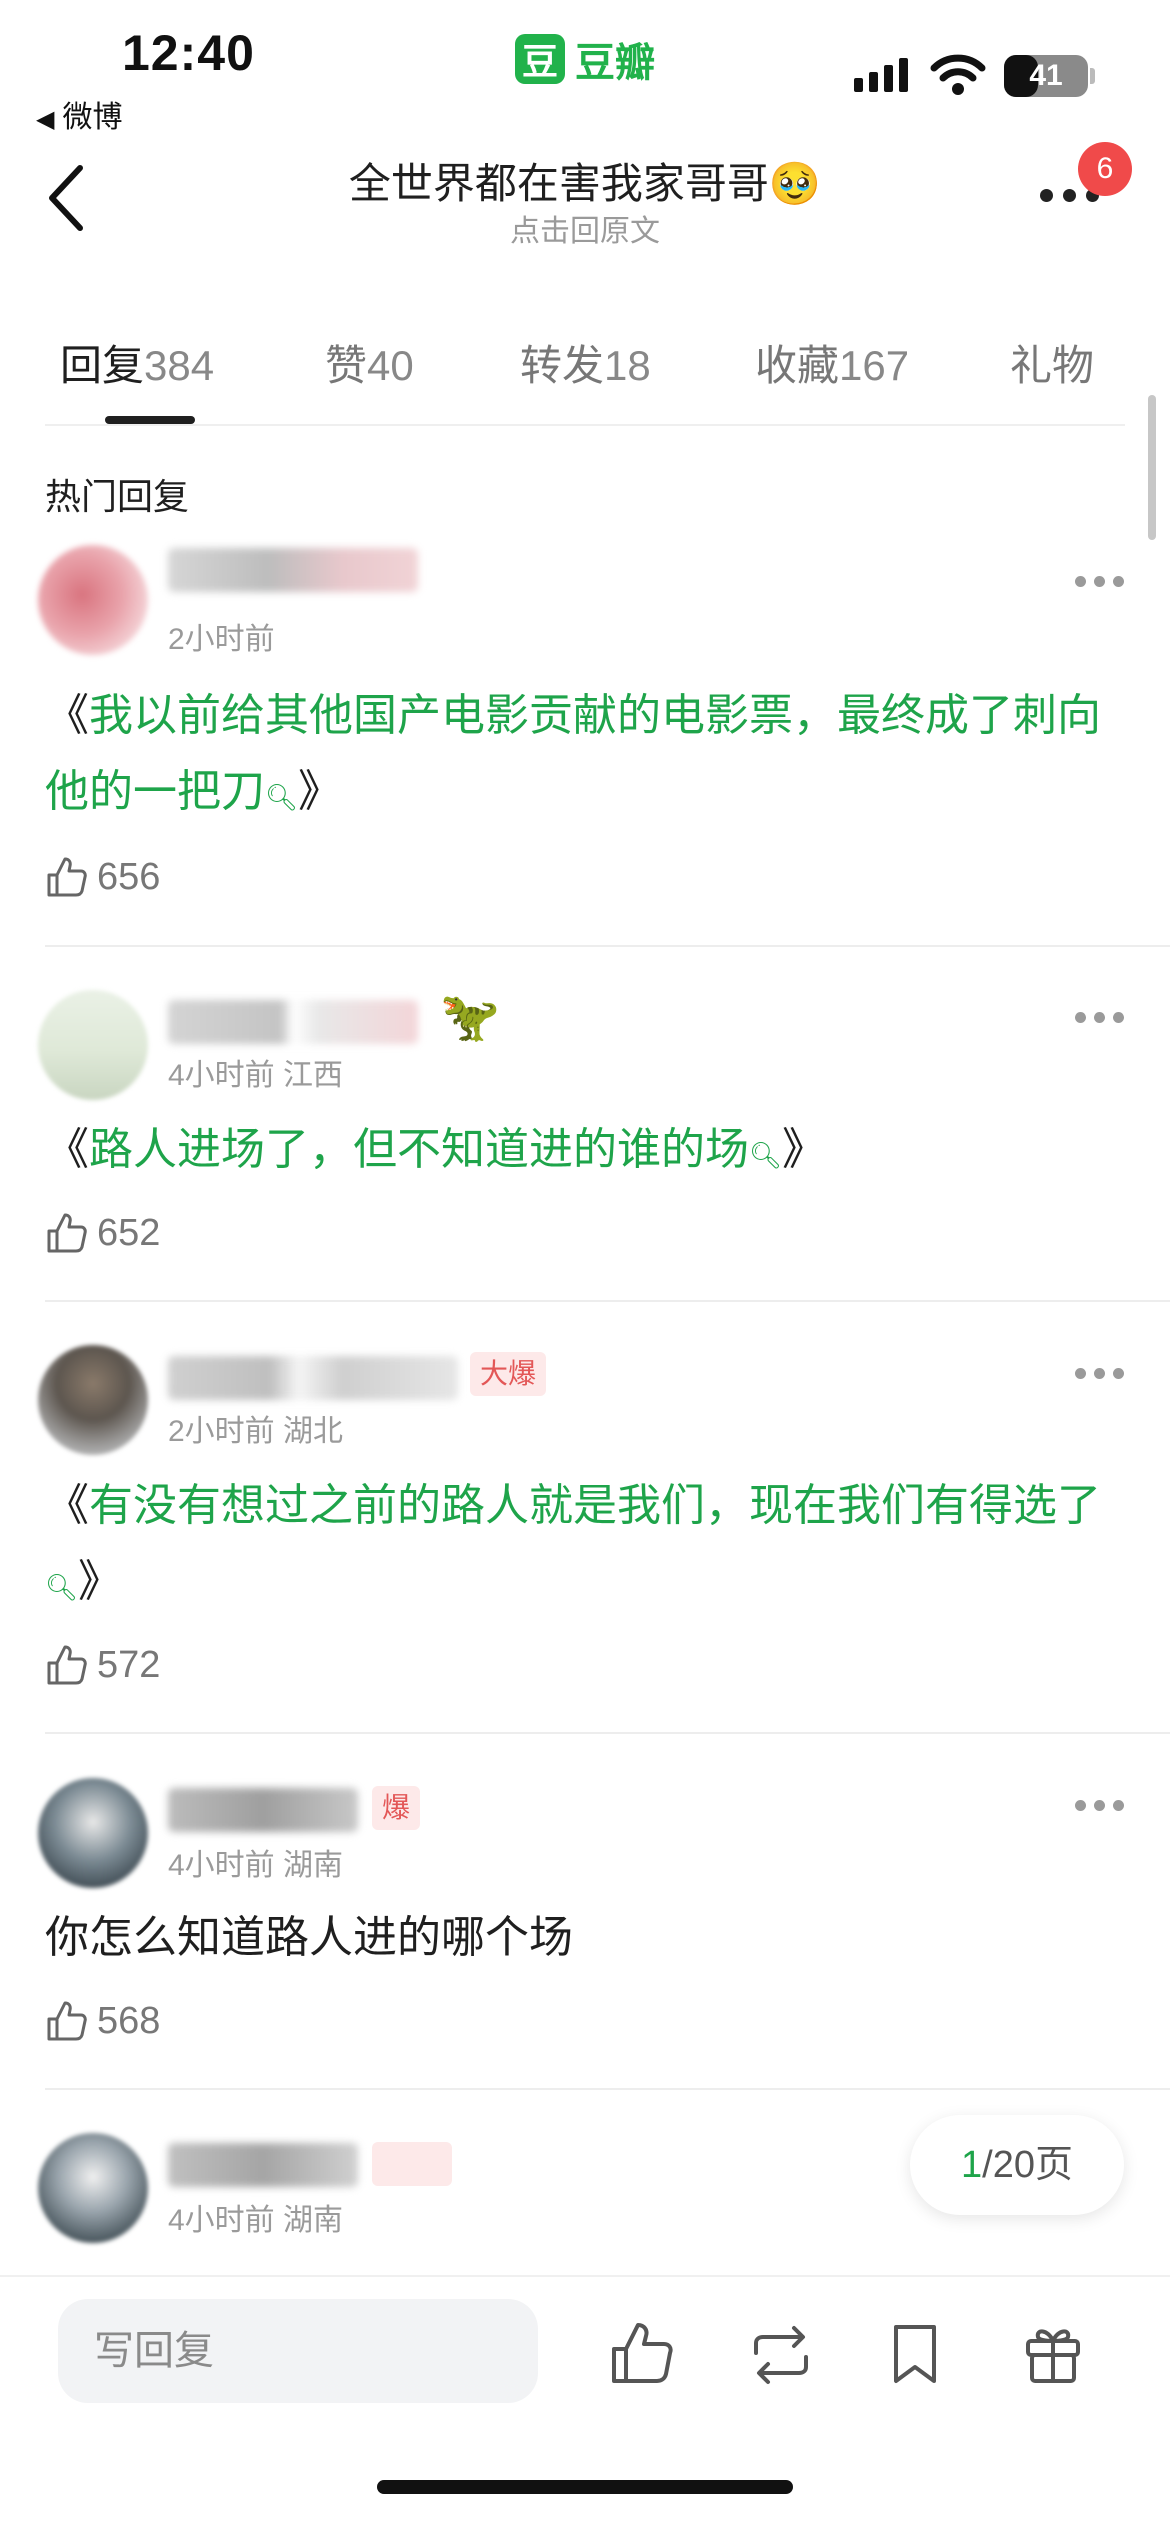 The image size is (1170, 2532). What do you see at coordinates (129, 876) in the screenshot?
I see `like-count: 656` at bounding box center [129, 876].